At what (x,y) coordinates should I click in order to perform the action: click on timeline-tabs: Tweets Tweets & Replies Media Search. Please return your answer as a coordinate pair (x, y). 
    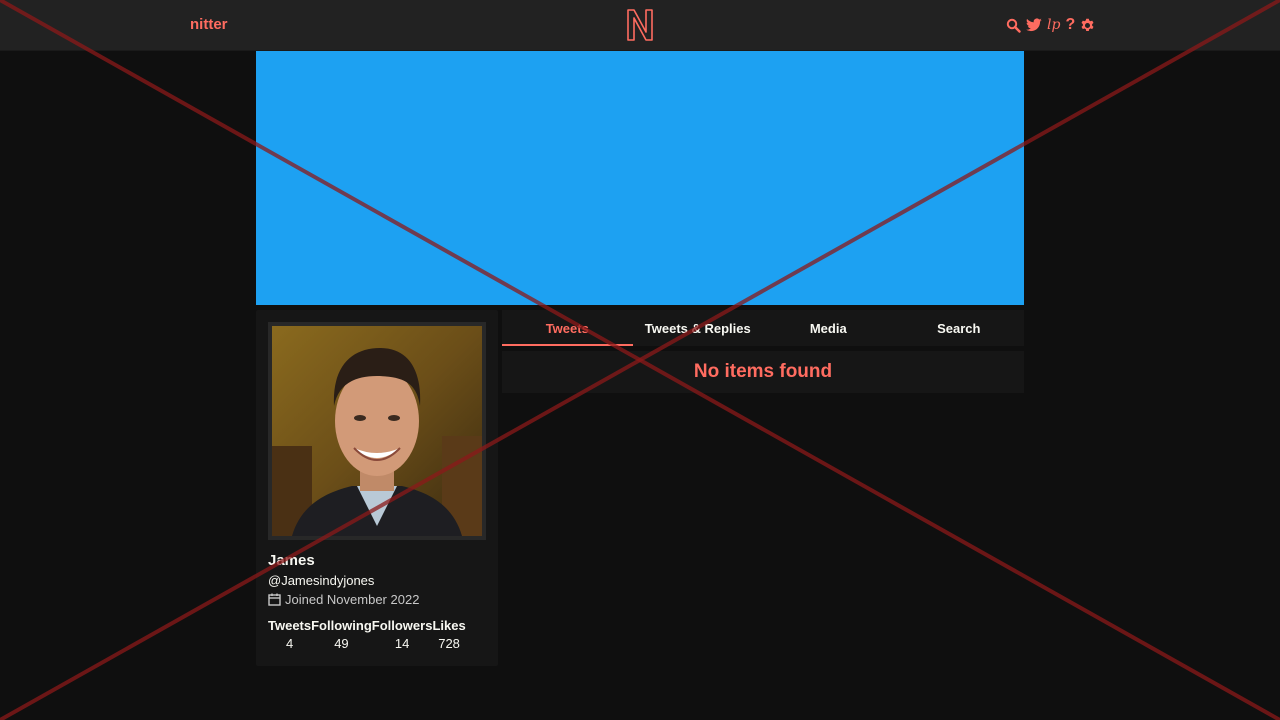
    Looking at the image, I should click on (763, 328).